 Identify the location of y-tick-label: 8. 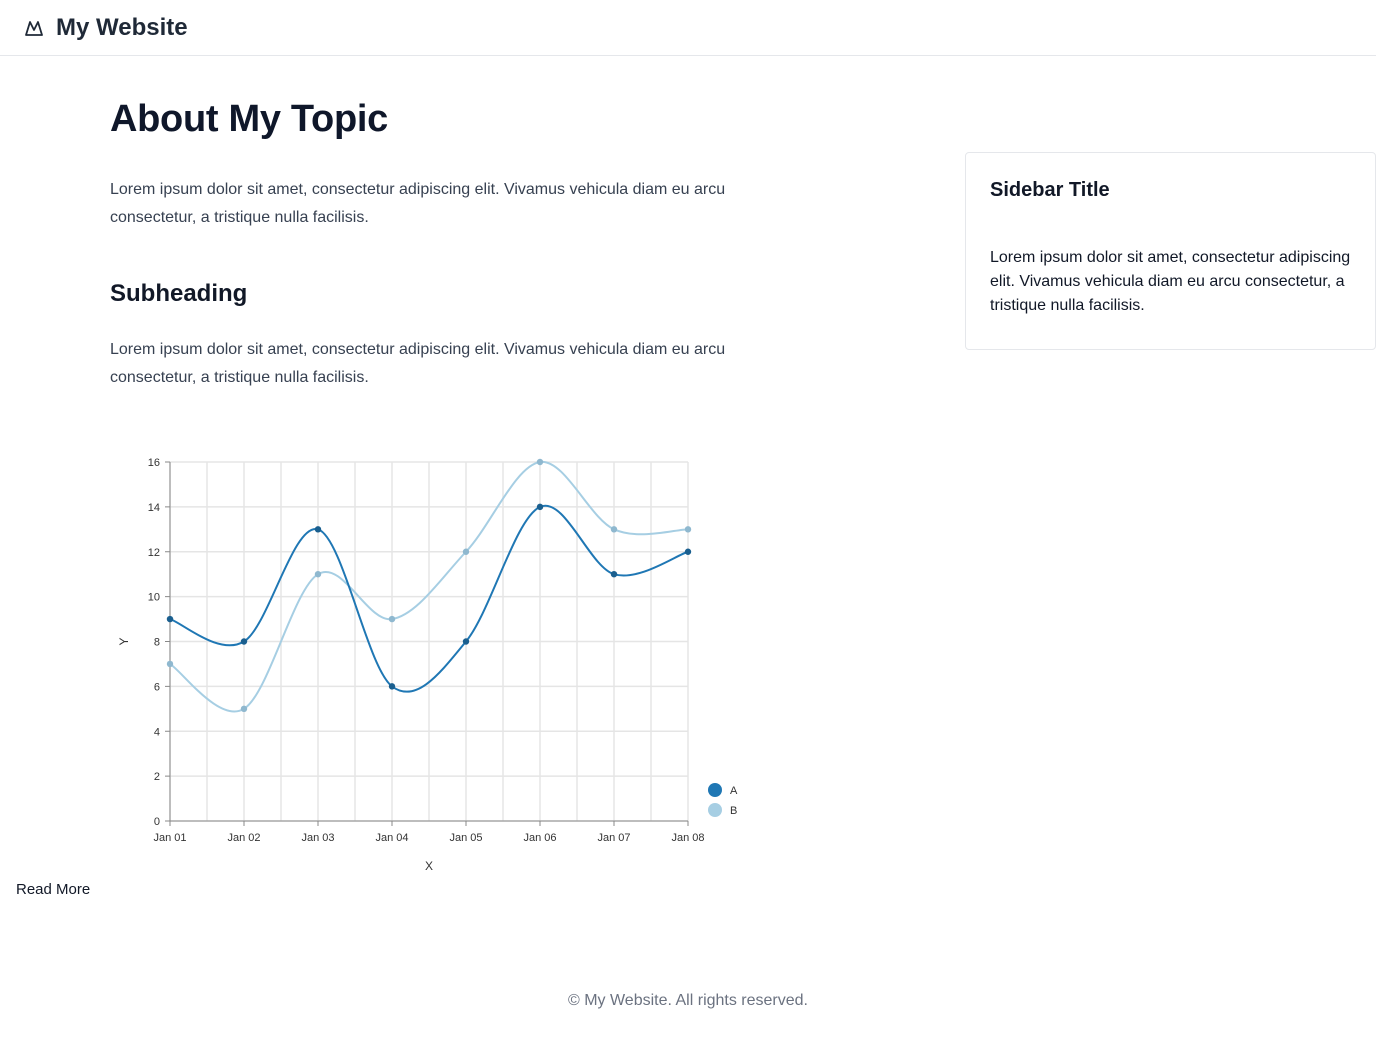
(157, 643).